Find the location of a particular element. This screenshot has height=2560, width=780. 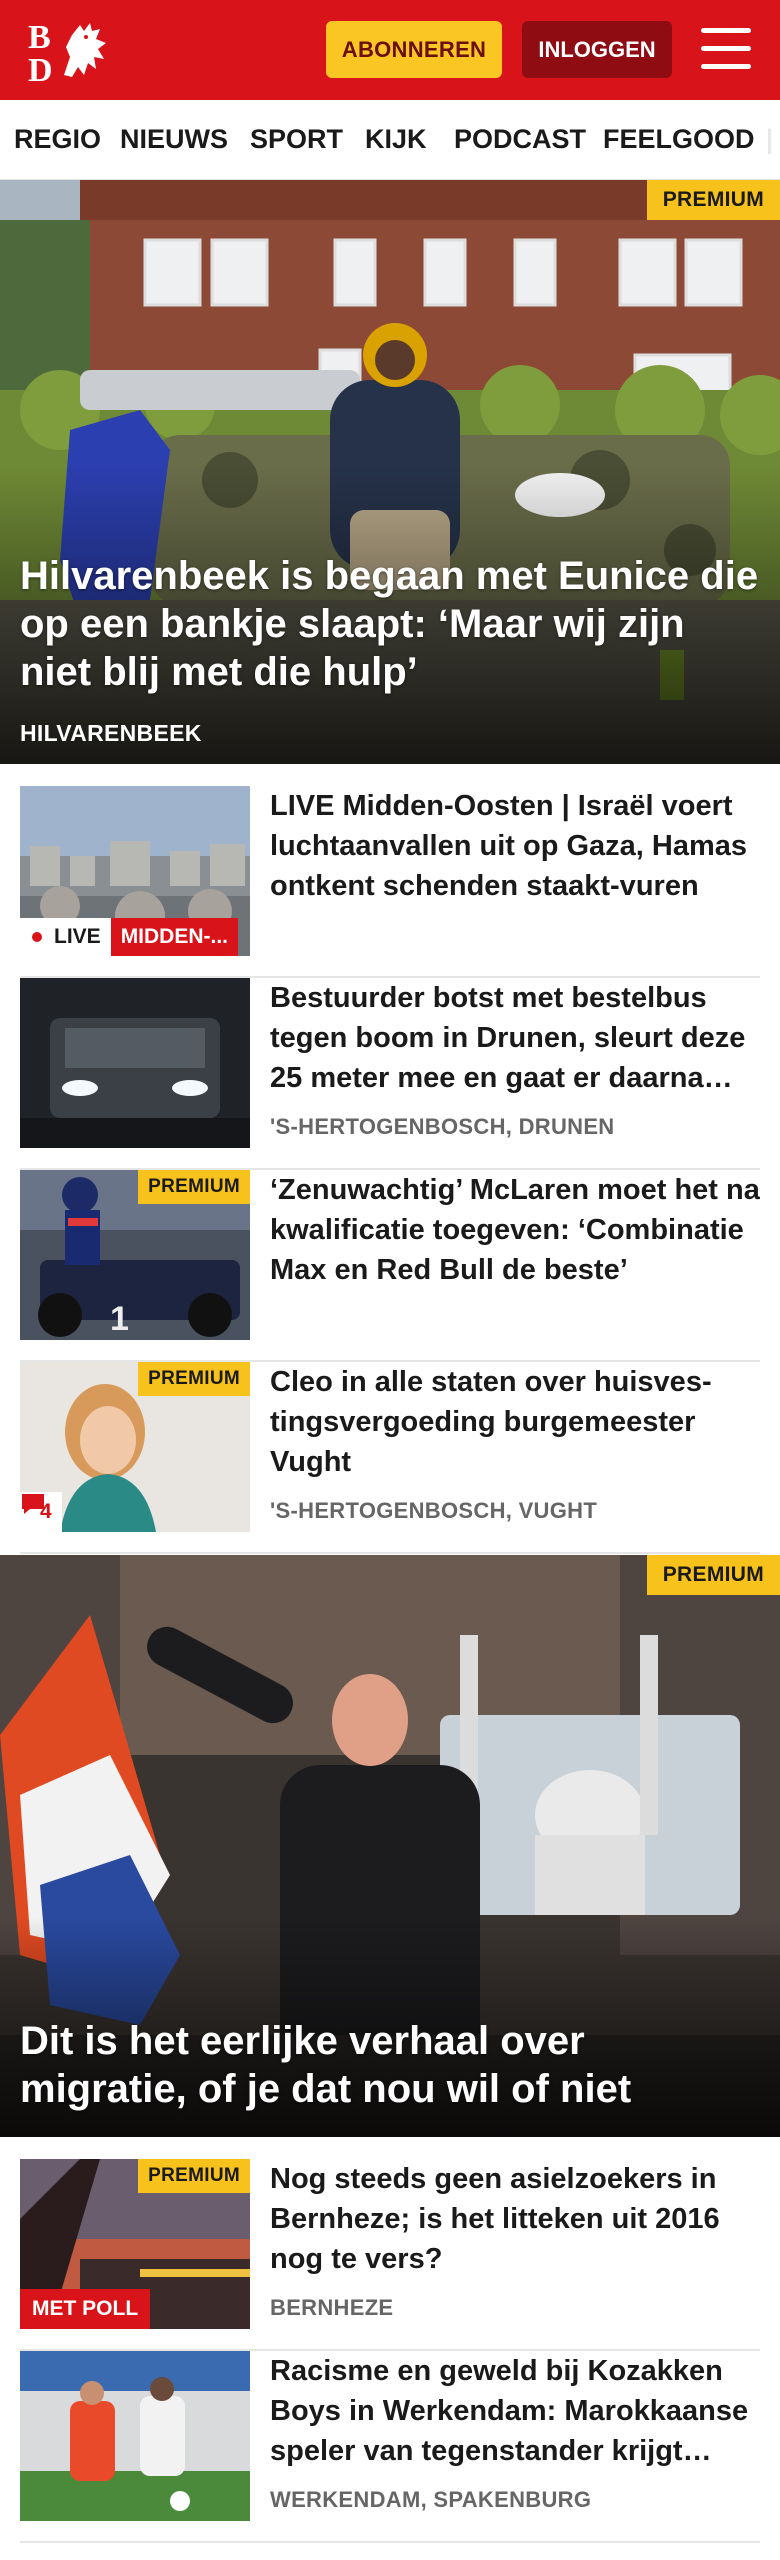

site-header: B D ABONNEREN INLOGGEN is located at coordinates (390, 50).